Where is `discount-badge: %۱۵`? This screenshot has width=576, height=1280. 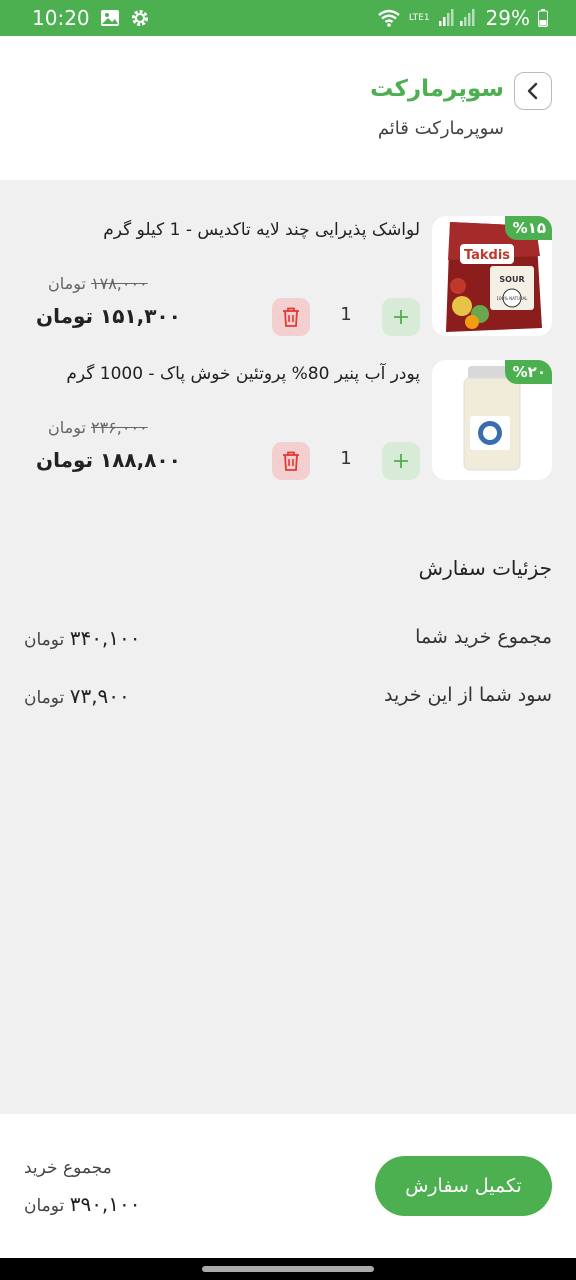
discount-badge: %۱۵ is located at coordinates (528, 228).